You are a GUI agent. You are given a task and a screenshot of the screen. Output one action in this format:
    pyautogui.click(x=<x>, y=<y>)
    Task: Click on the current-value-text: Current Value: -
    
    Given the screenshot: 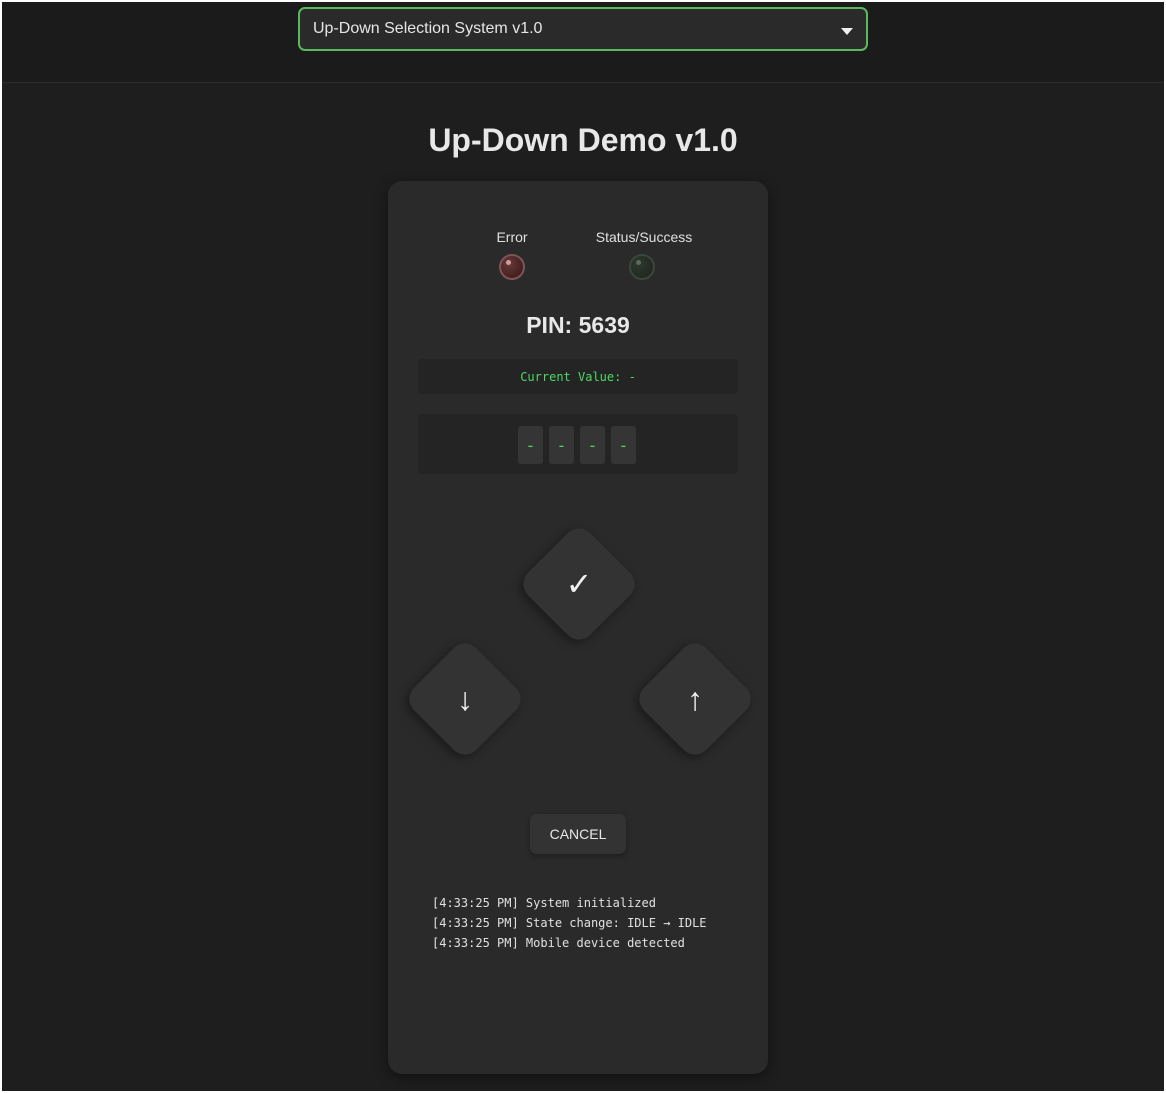 What is the action you would take?
    pyautogui.click(x=578, y=376)
    